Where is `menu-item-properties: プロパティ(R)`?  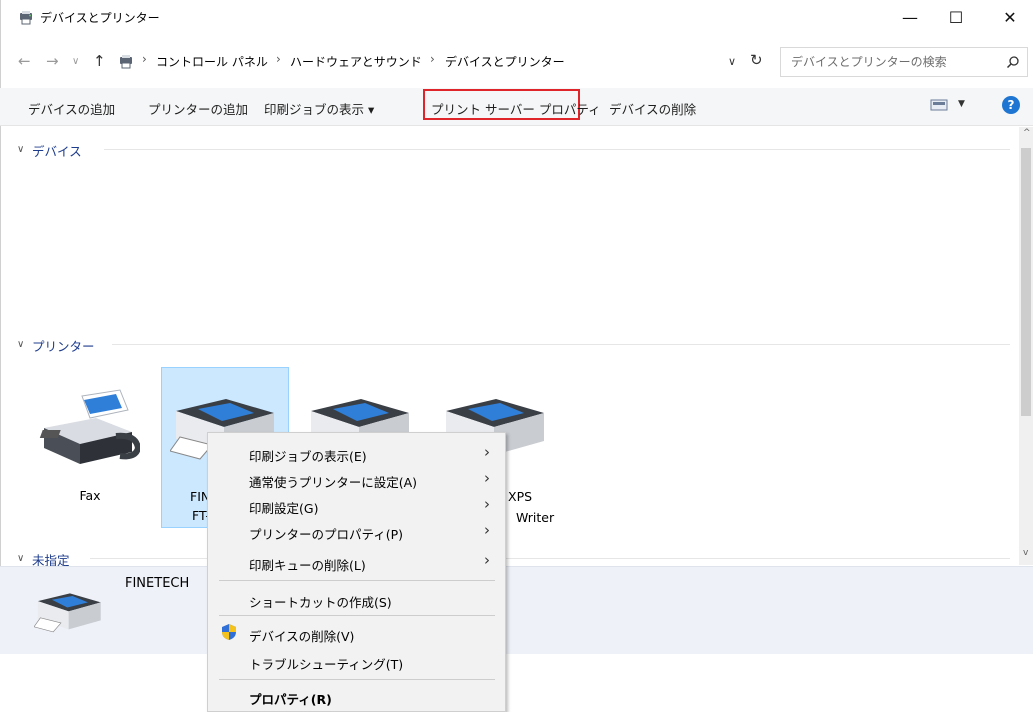
menu-item-properties: プロパティ(R) is located at coordinates (290, 698).